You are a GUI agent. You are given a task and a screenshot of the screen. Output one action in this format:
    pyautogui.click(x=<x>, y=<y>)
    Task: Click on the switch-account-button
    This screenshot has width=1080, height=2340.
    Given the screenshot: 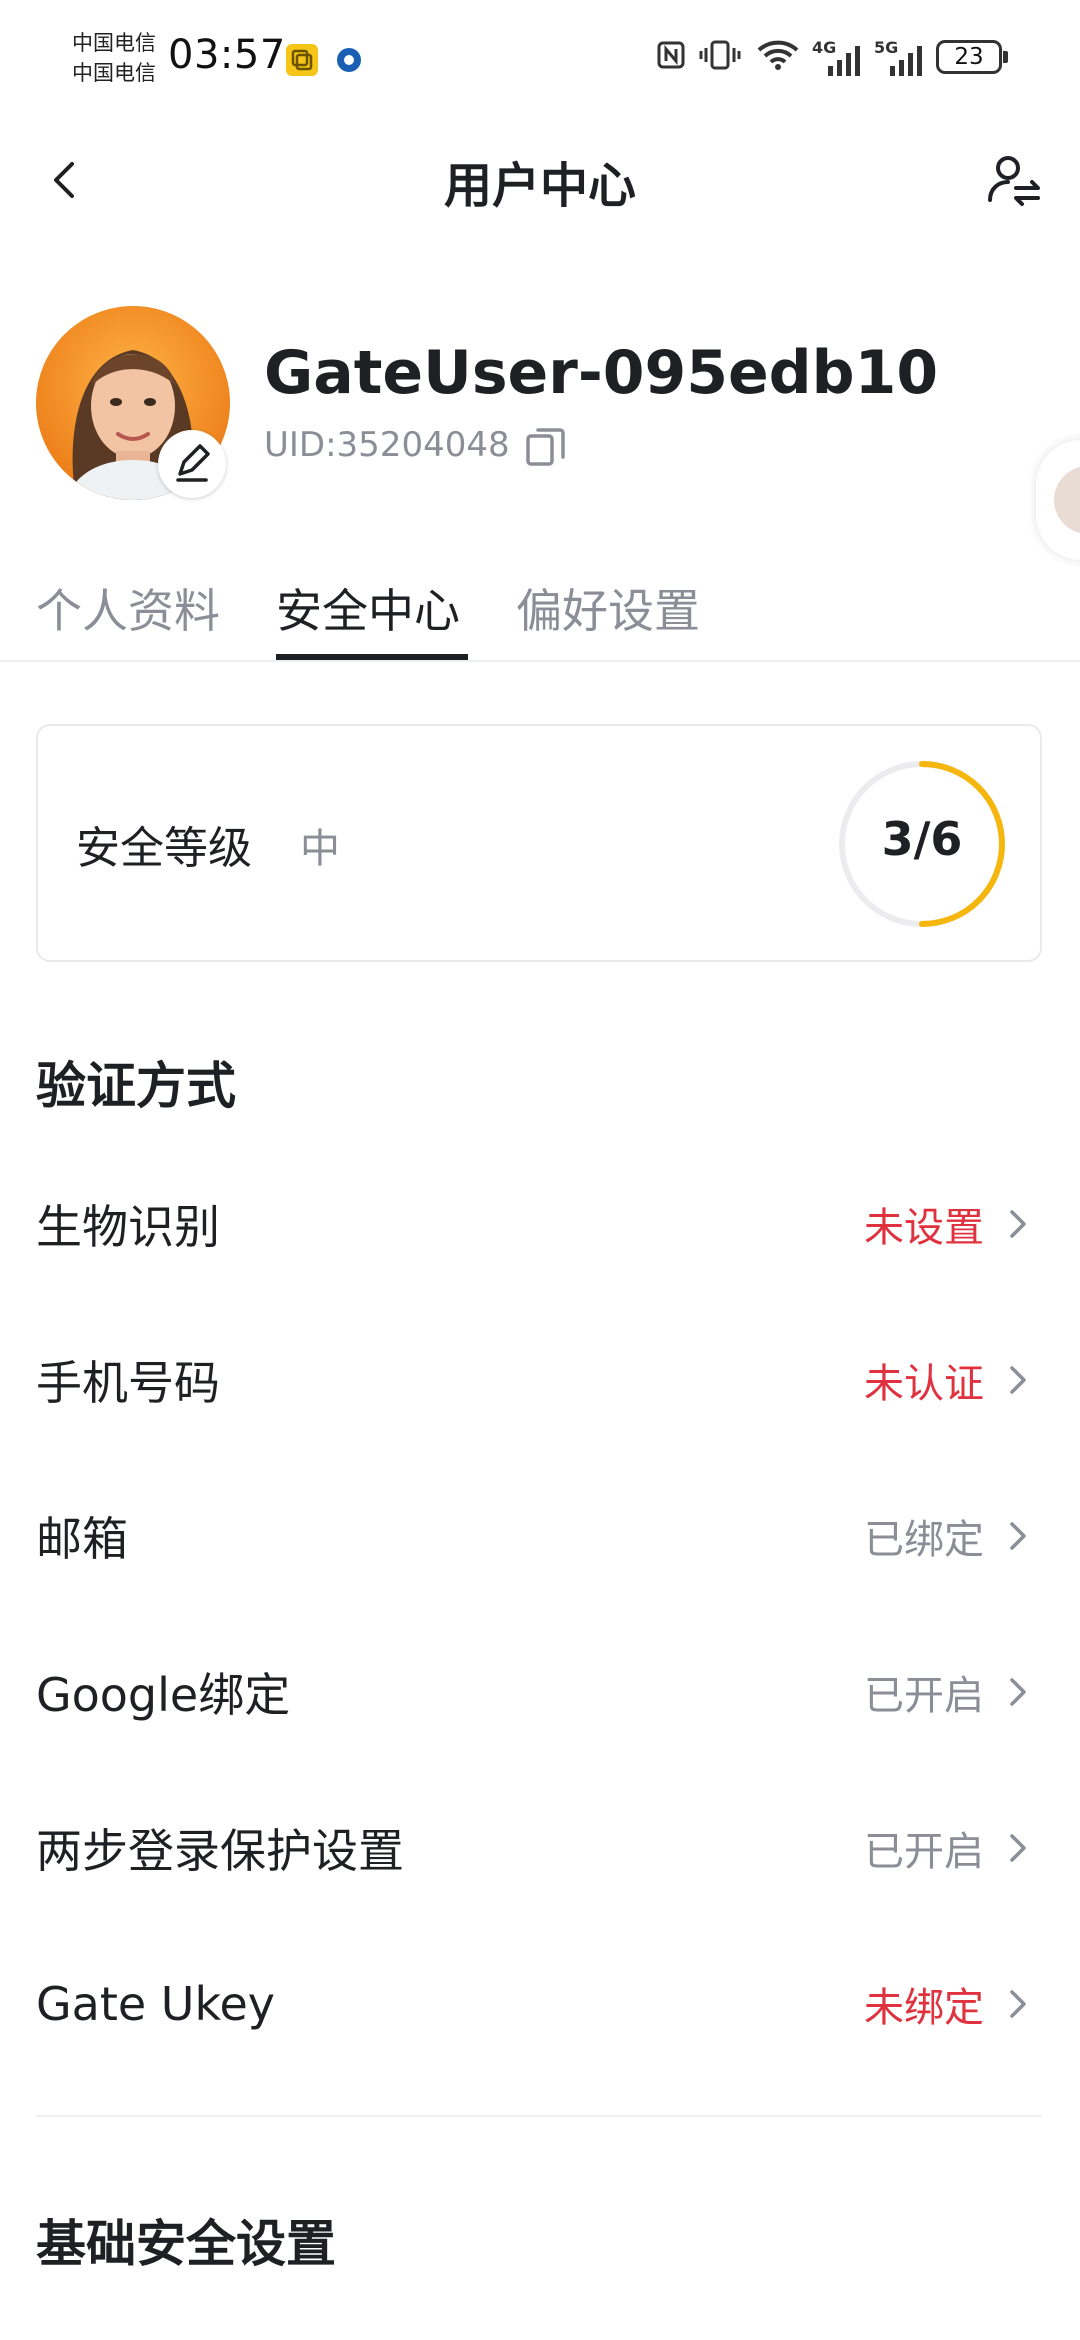 What is the action you would take?
    pyautogui.click(x=1014, y=180)
    